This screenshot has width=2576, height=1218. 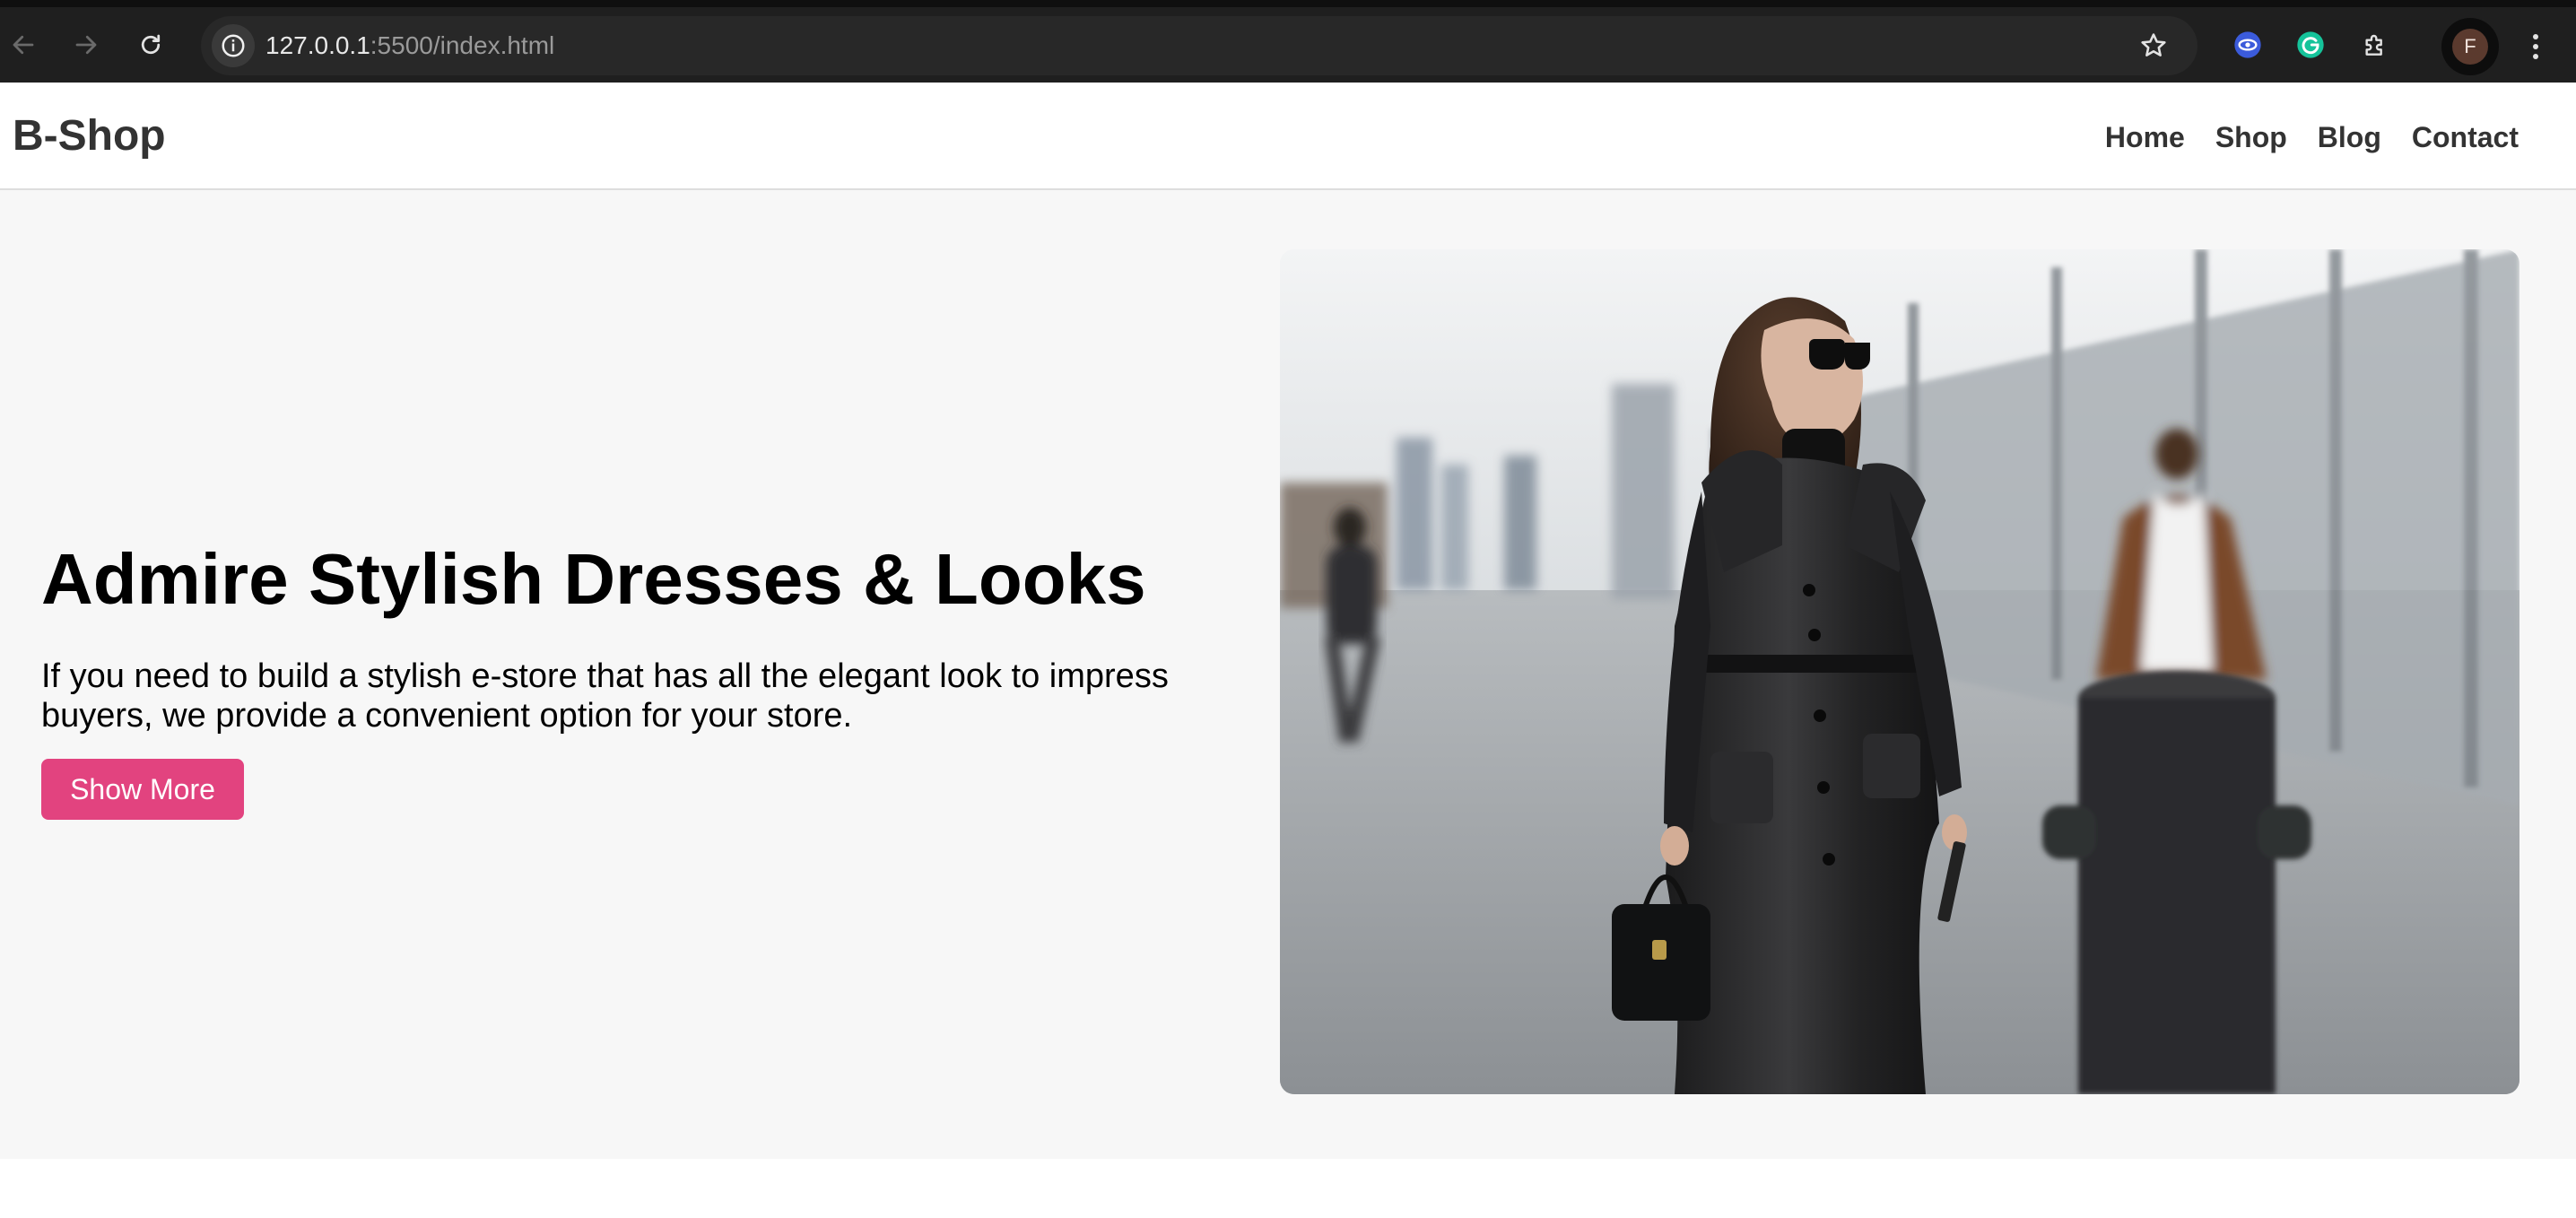 I want to click on nav-contact-link: Contact, so click(x=2465, y=138).